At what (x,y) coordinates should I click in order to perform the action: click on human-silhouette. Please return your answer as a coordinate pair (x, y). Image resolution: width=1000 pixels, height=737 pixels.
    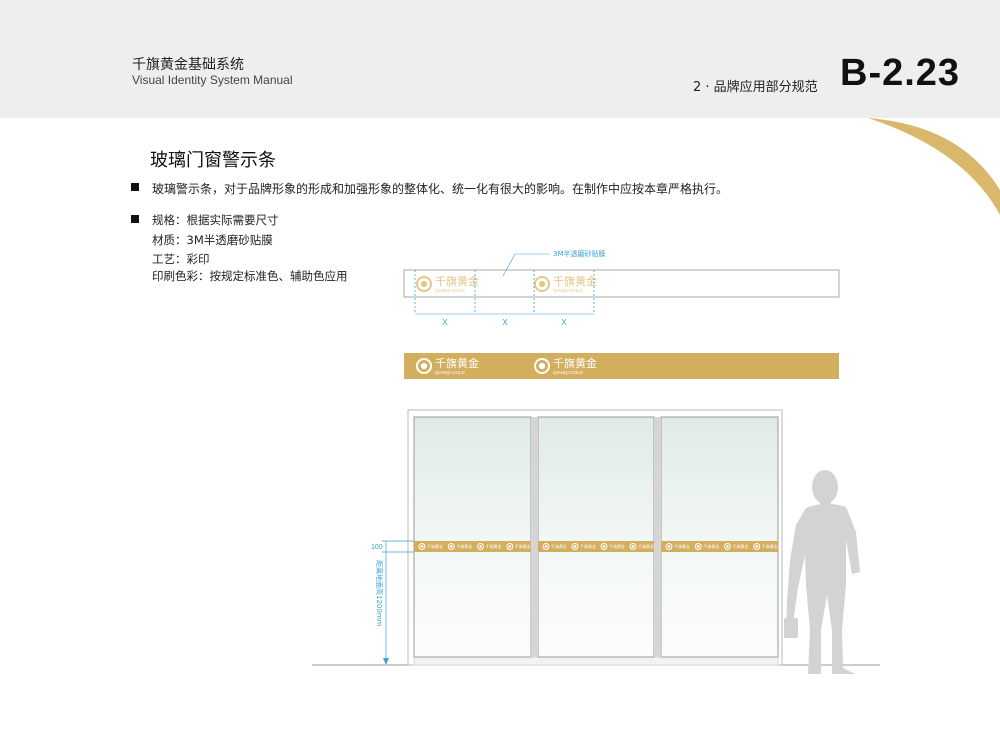
    Looking at the image, I should click on (822, 572).